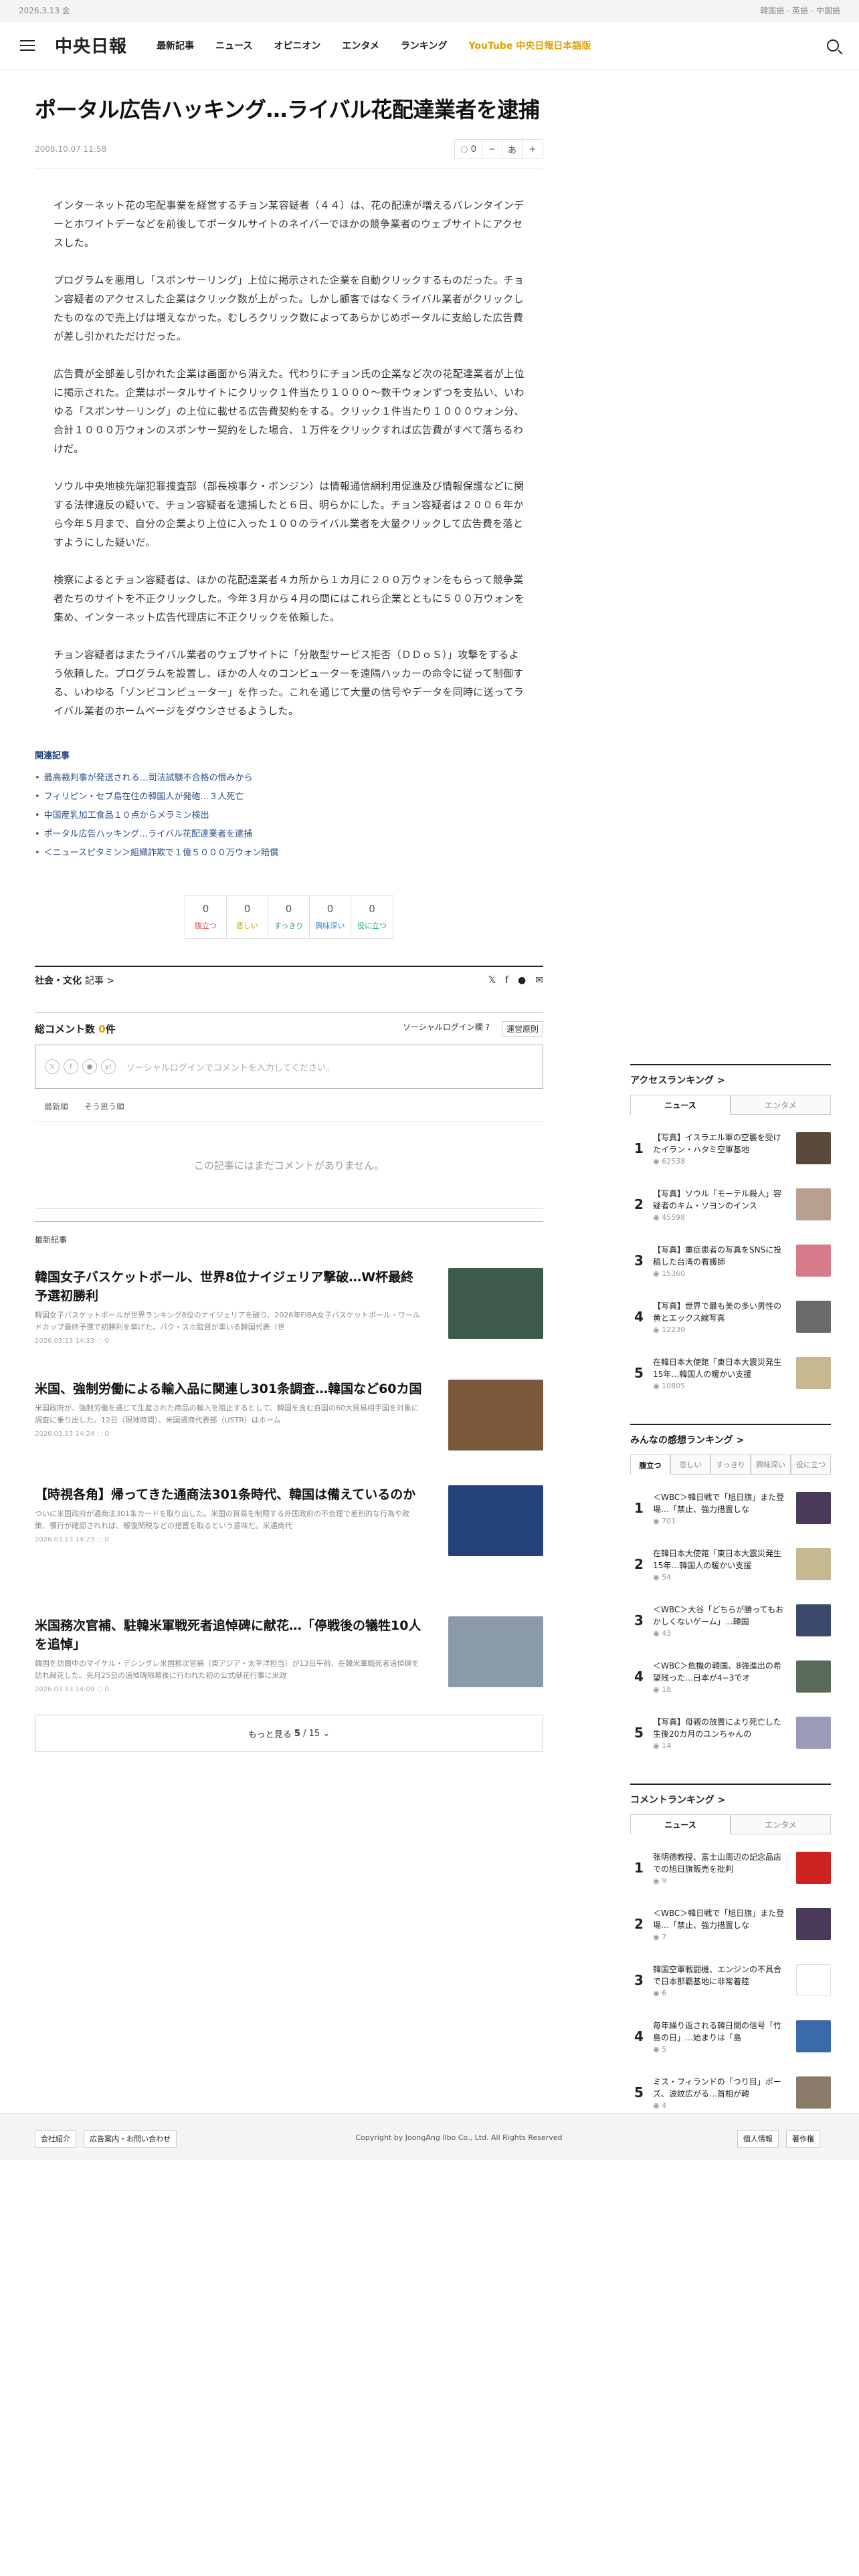  I want to click on related-link: ＜ニュースピタミン＞組織詐欺で１億５０００万ウォン賠償, so click(289, 854).